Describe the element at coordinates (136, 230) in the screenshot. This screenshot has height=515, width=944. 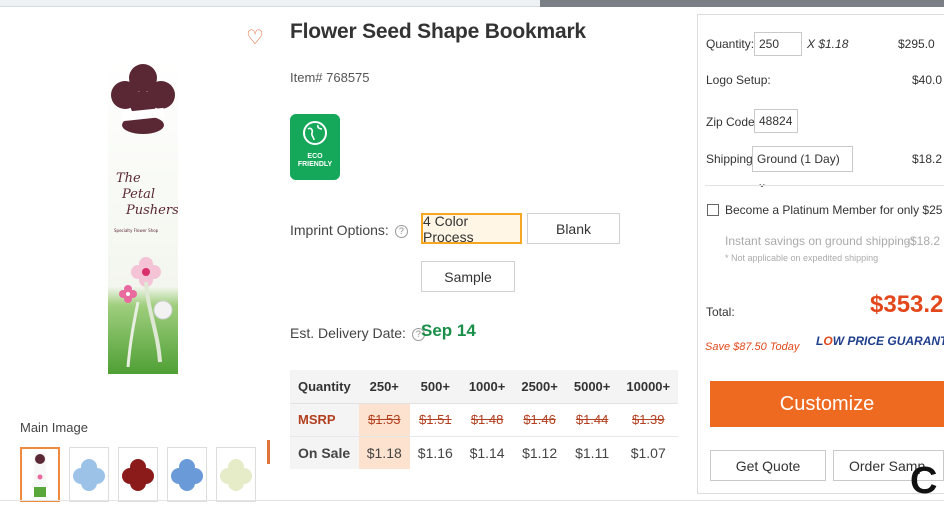
I see `bookmark-subtext: Specialty Flower Shop` at that location.